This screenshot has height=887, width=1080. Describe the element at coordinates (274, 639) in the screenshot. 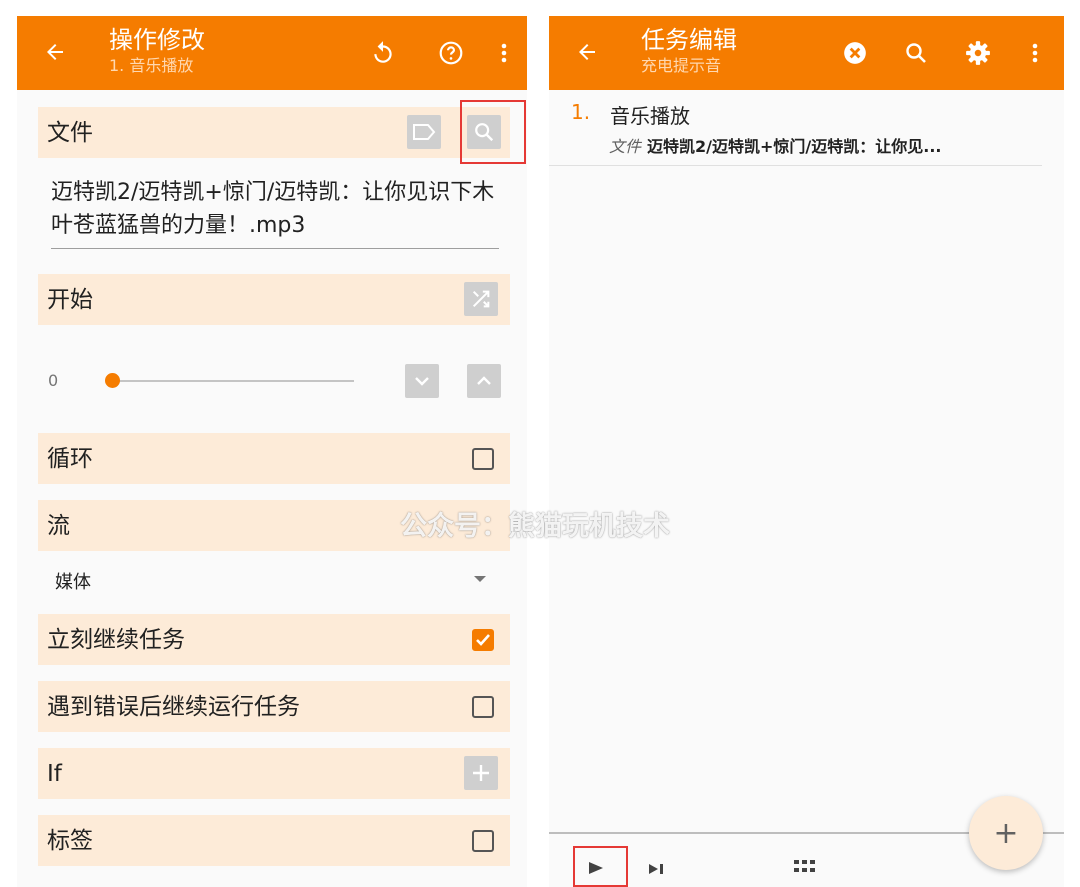

I see `continue-task-section: 立刻继续任务` at that location.